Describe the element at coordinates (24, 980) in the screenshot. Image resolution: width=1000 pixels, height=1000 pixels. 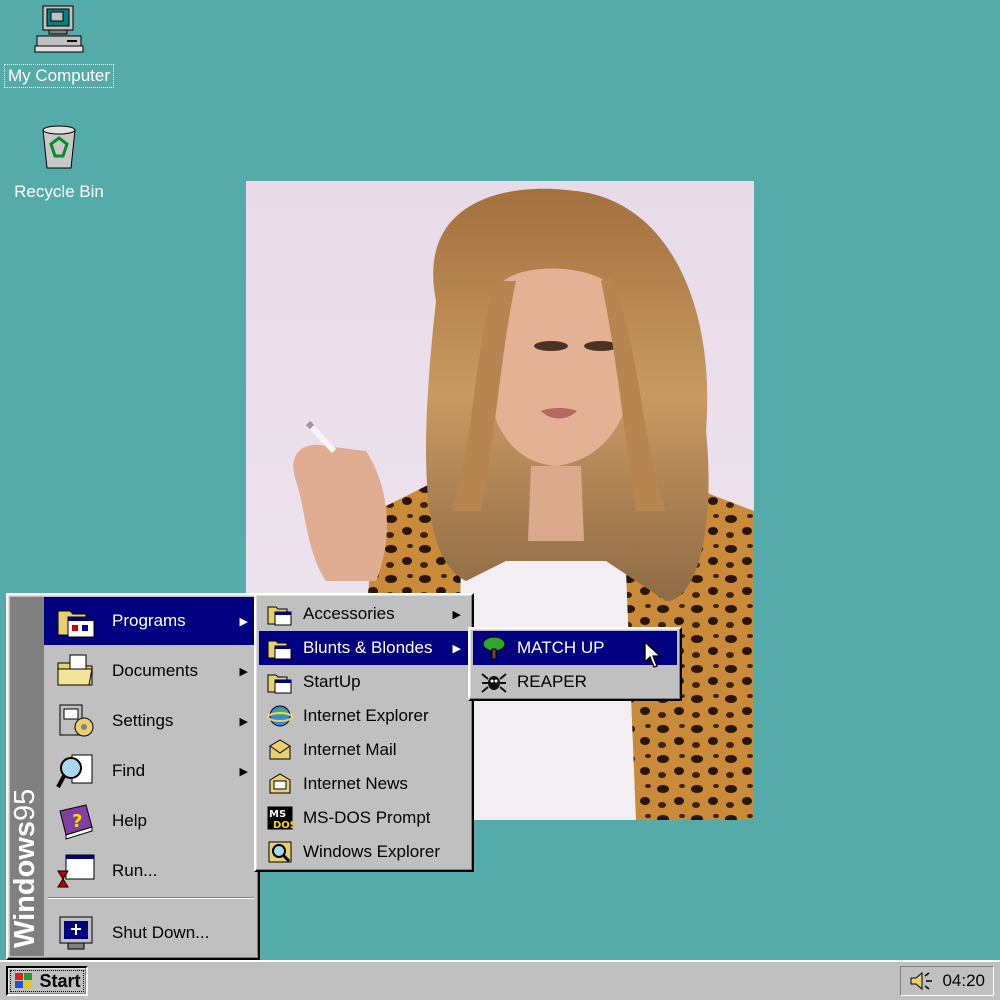
I see `windows-logo-icon` at that location.